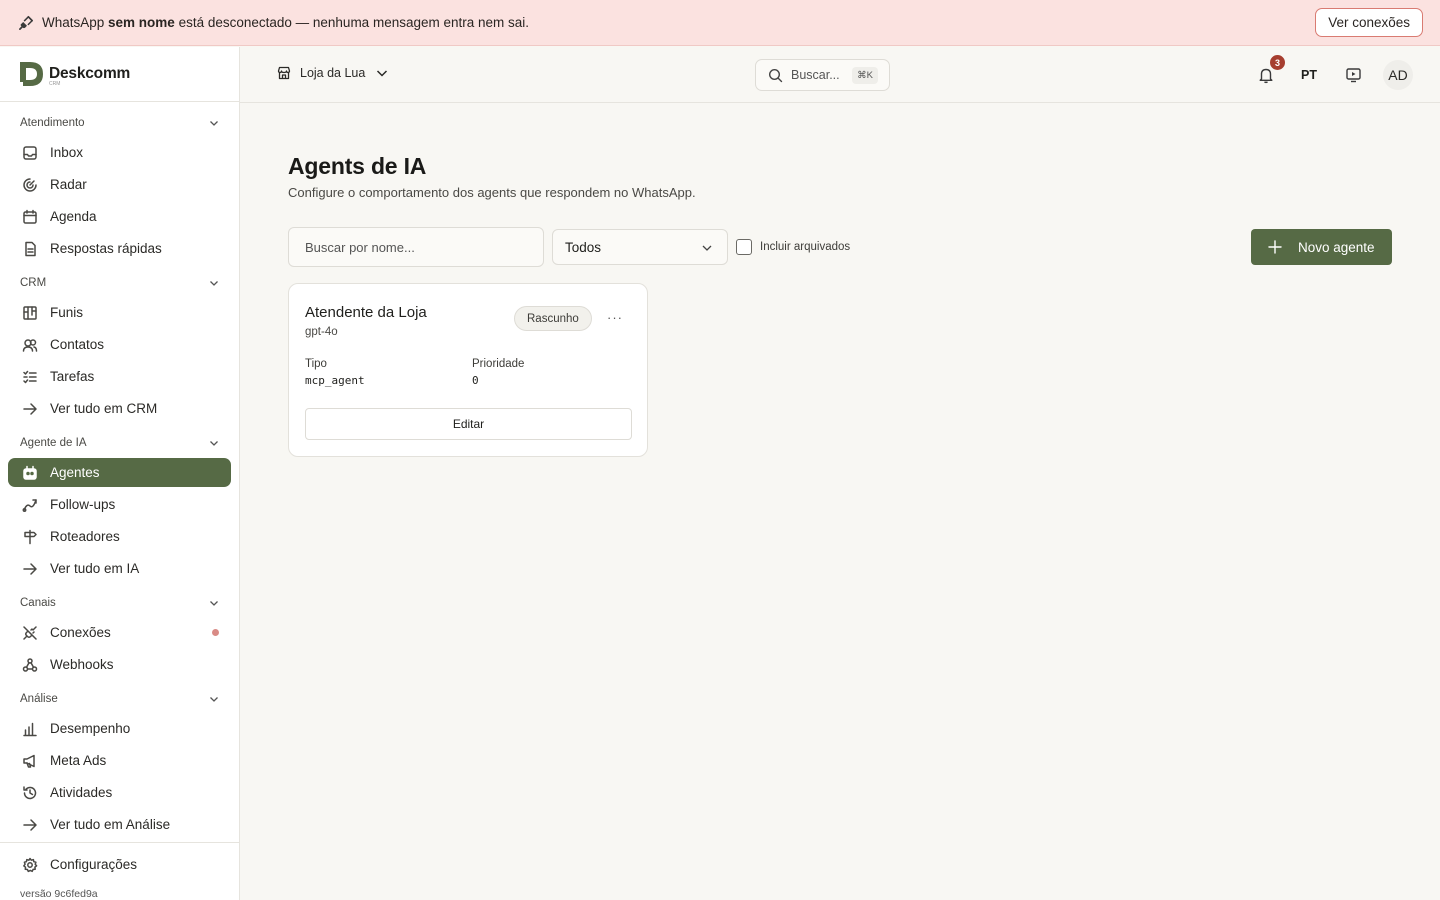 The width and height of the screenshot is (1440, 900). I want to click on include-archived-checkbox, so click(744, 247).